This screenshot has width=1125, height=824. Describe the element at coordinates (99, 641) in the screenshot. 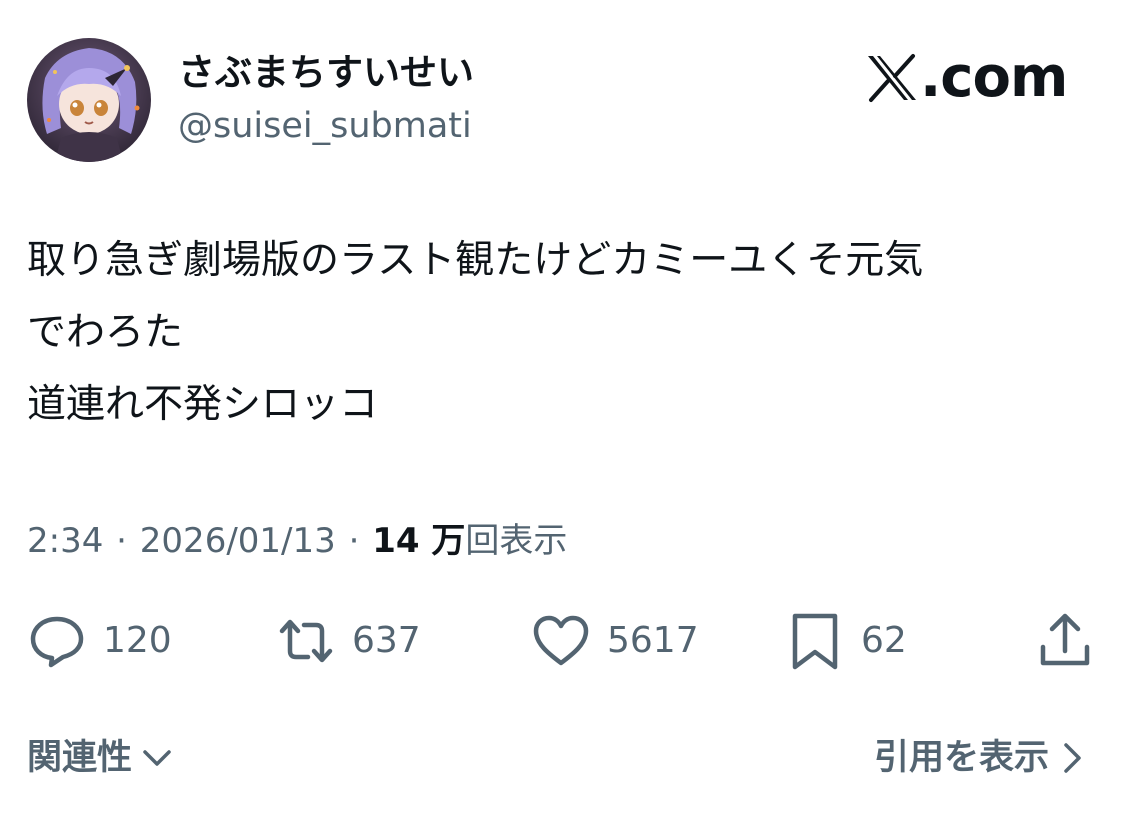

I see `reply-button: 120` at that location.